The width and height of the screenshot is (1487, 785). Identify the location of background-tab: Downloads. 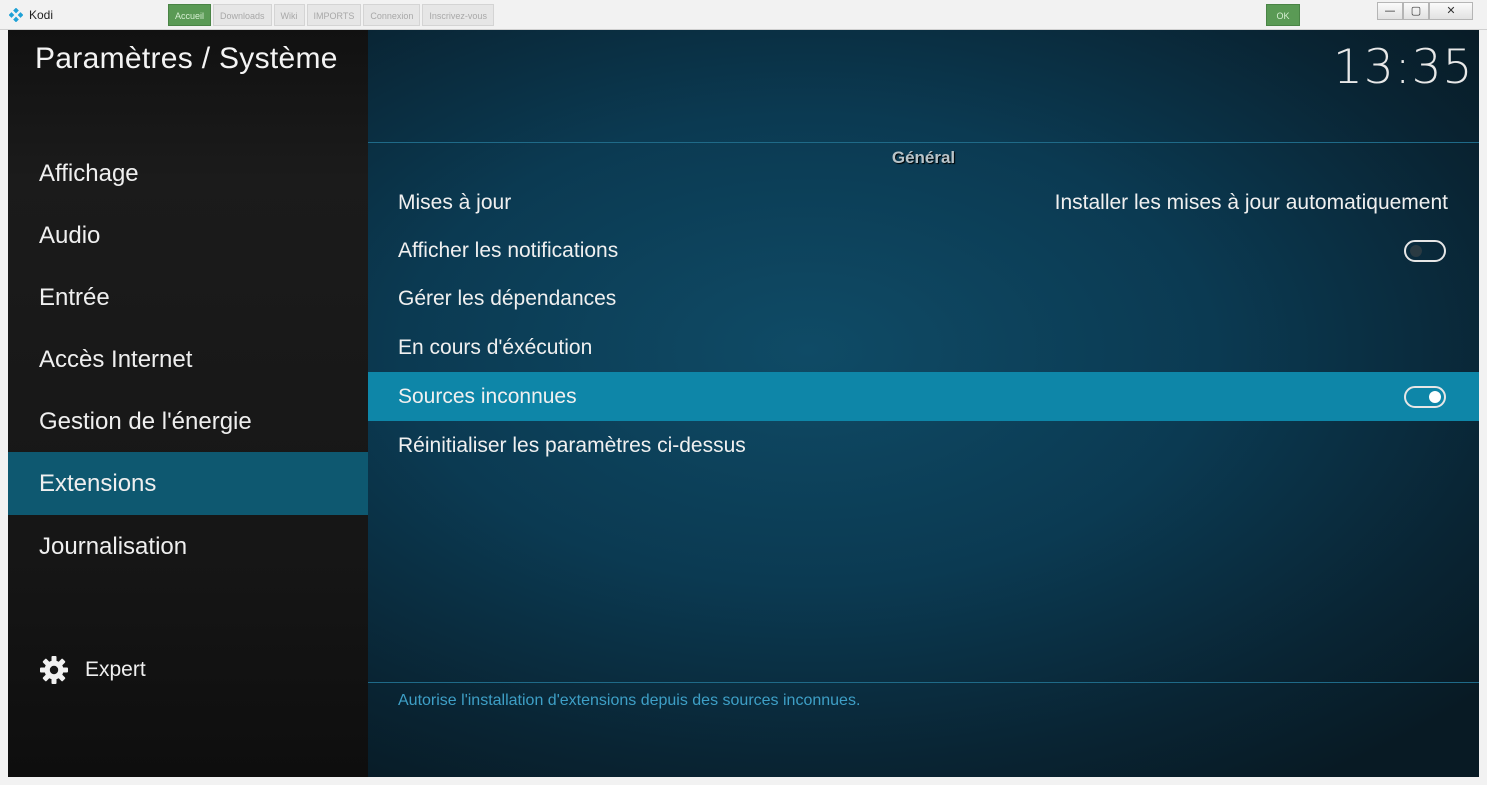
(242, 15).